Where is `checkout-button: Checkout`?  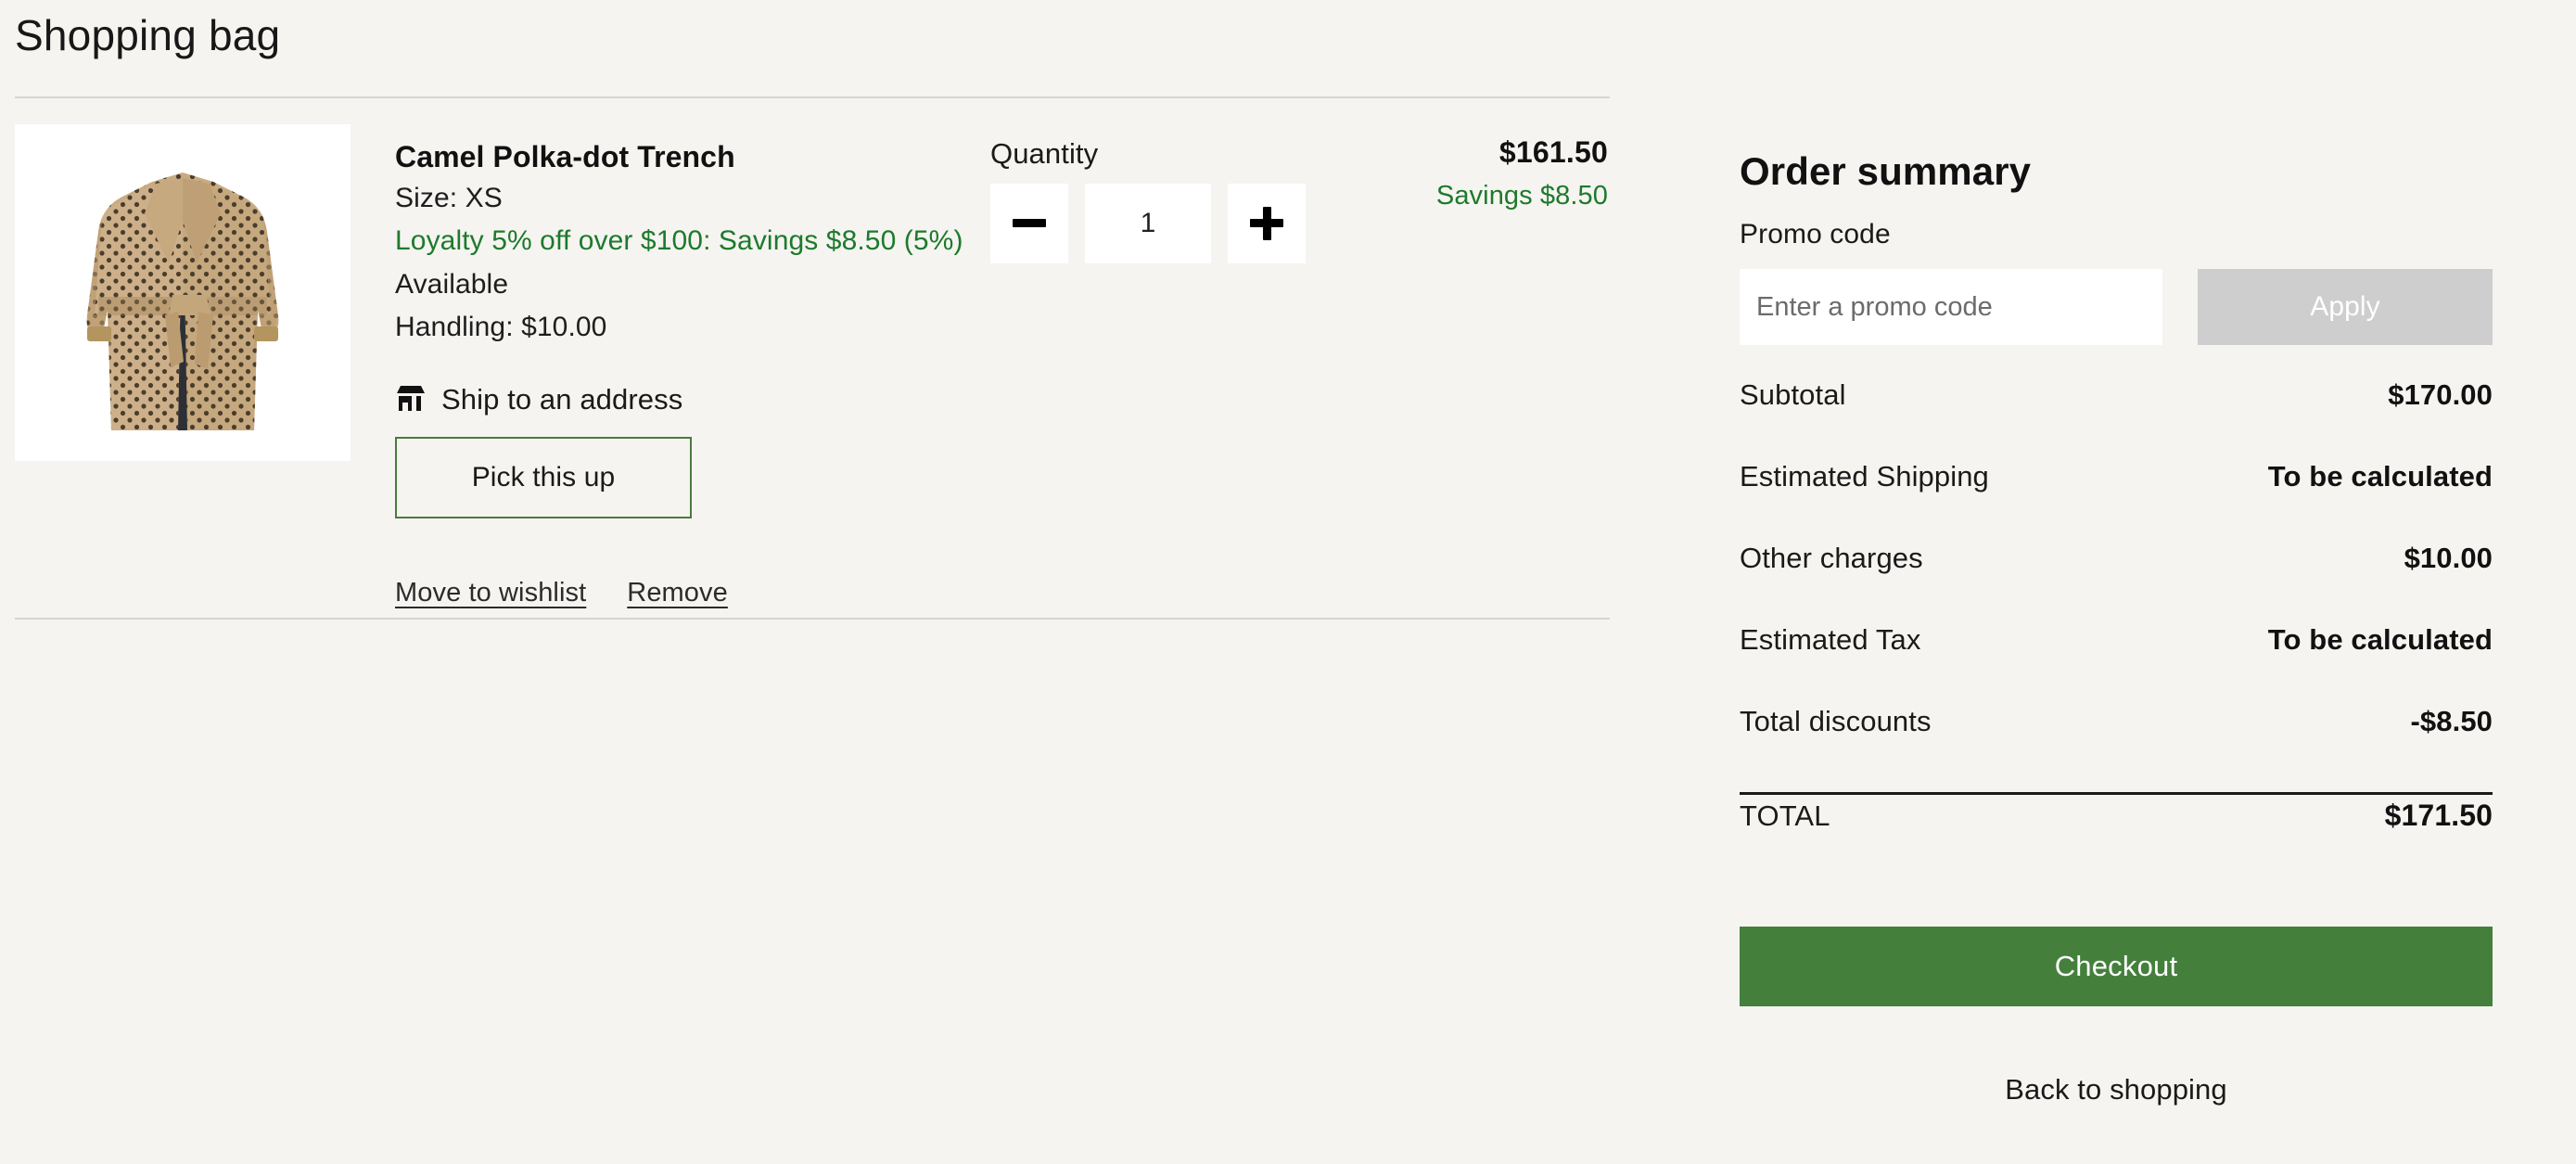
checkout-button: Checkout is located at coordinates (2116, 967).